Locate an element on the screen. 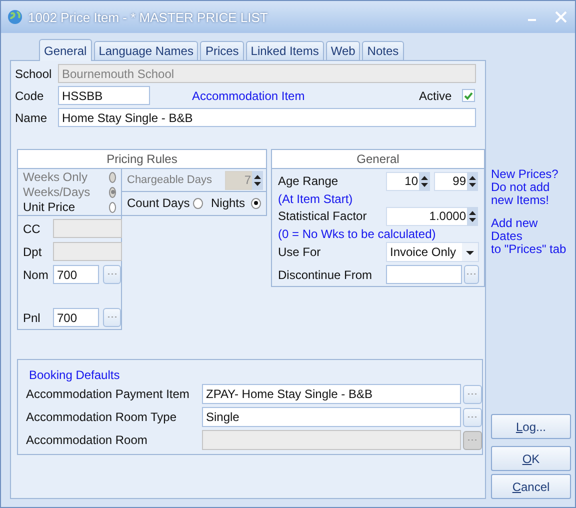  field-label: CC is located at coordinates (32, 229).